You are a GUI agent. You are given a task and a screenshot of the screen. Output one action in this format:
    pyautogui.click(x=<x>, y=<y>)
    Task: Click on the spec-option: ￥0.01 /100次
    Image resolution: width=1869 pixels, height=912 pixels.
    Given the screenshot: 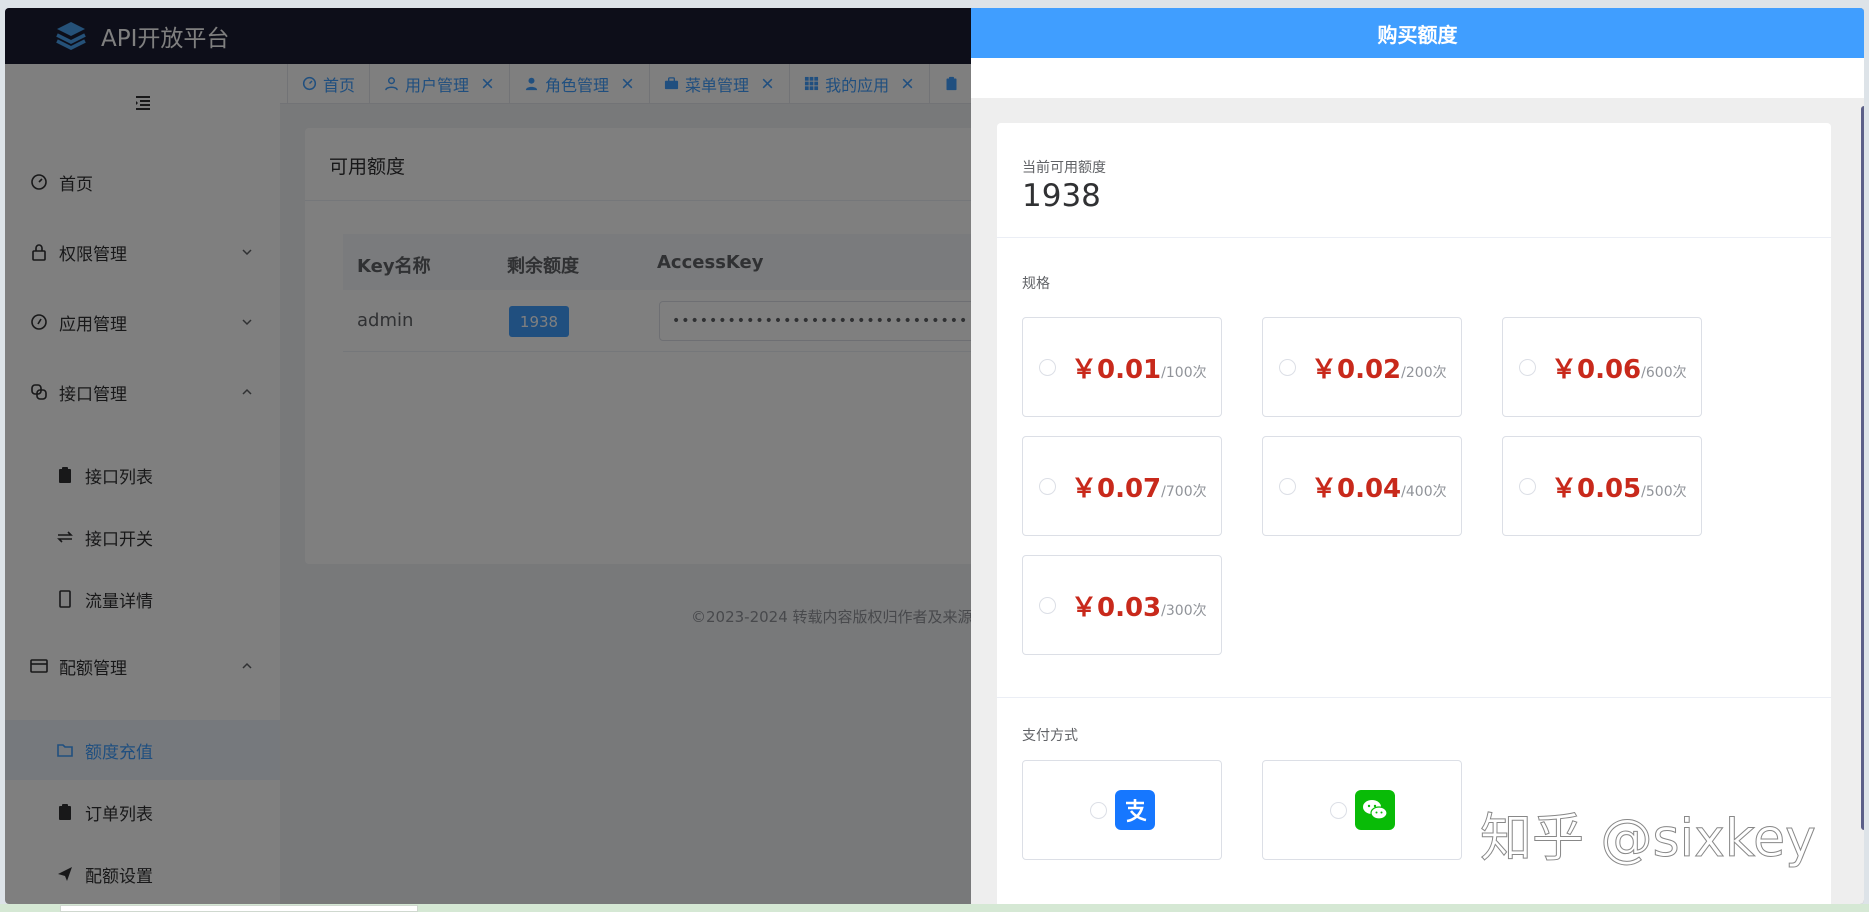 What is the action you would take?
    pyautogui.click(x=1122, y=367)
    